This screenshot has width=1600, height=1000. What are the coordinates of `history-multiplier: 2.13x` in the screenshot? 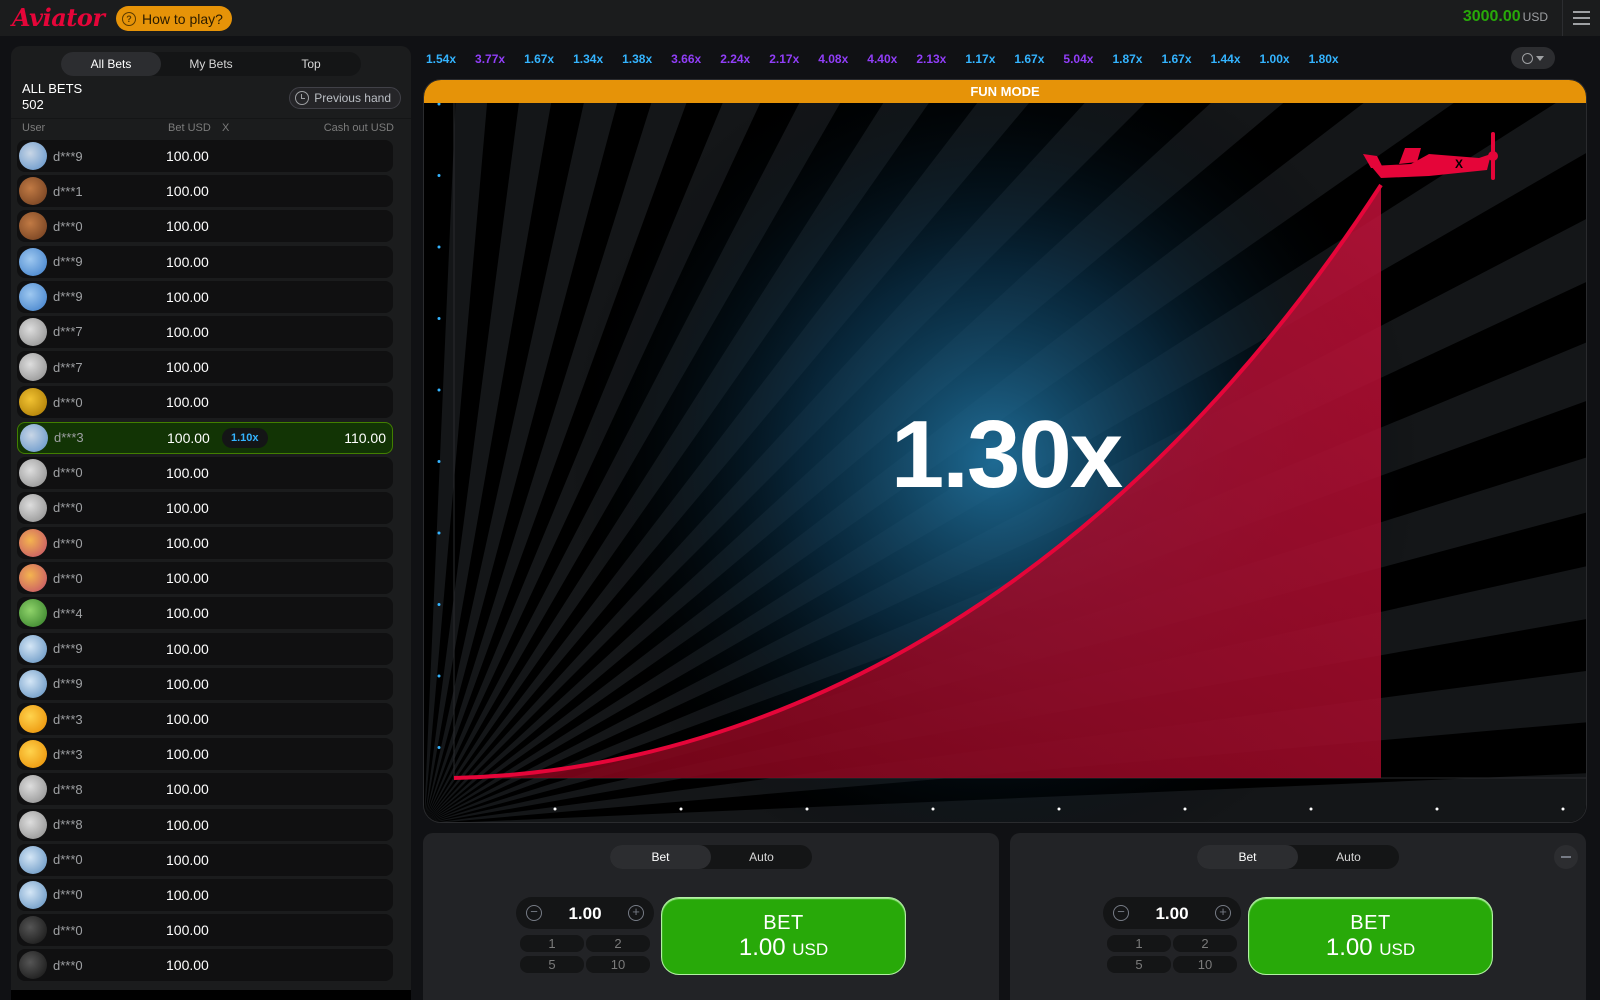 It's located at (931, 59).